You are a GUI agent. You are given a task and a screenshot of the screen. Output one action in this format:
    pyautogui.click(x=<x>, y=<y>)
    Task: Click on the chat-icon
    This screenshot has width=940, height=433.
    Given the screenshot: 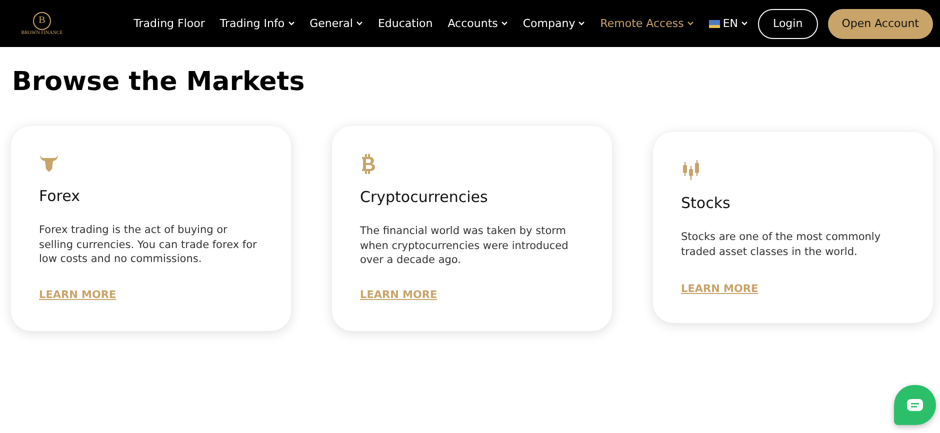 What is the action you would take?
    pyautogui.click(x=915, y=405)
    